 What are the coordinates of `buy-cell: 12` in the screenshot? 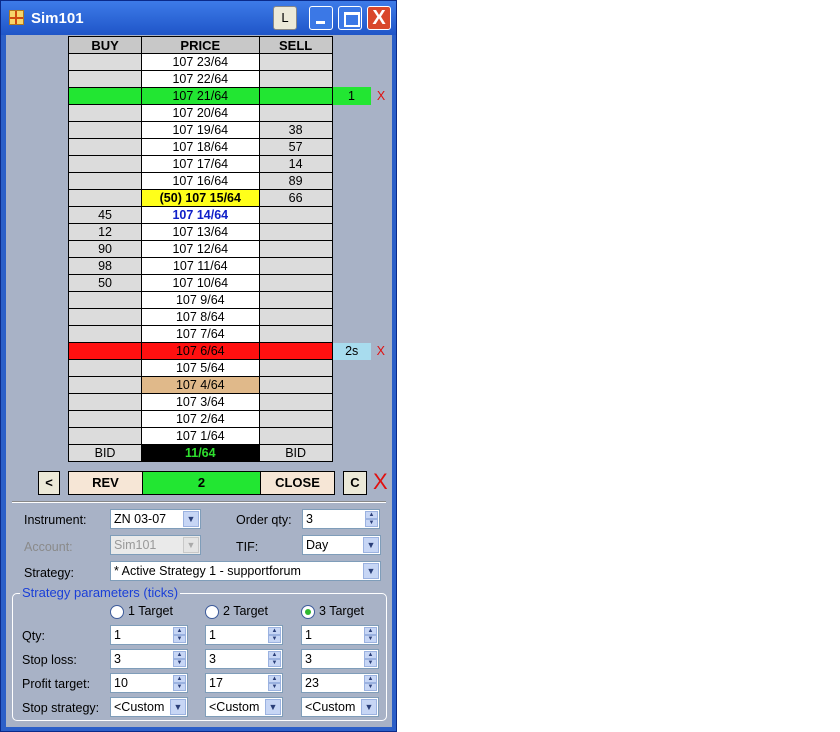 It's located at (105, 232).